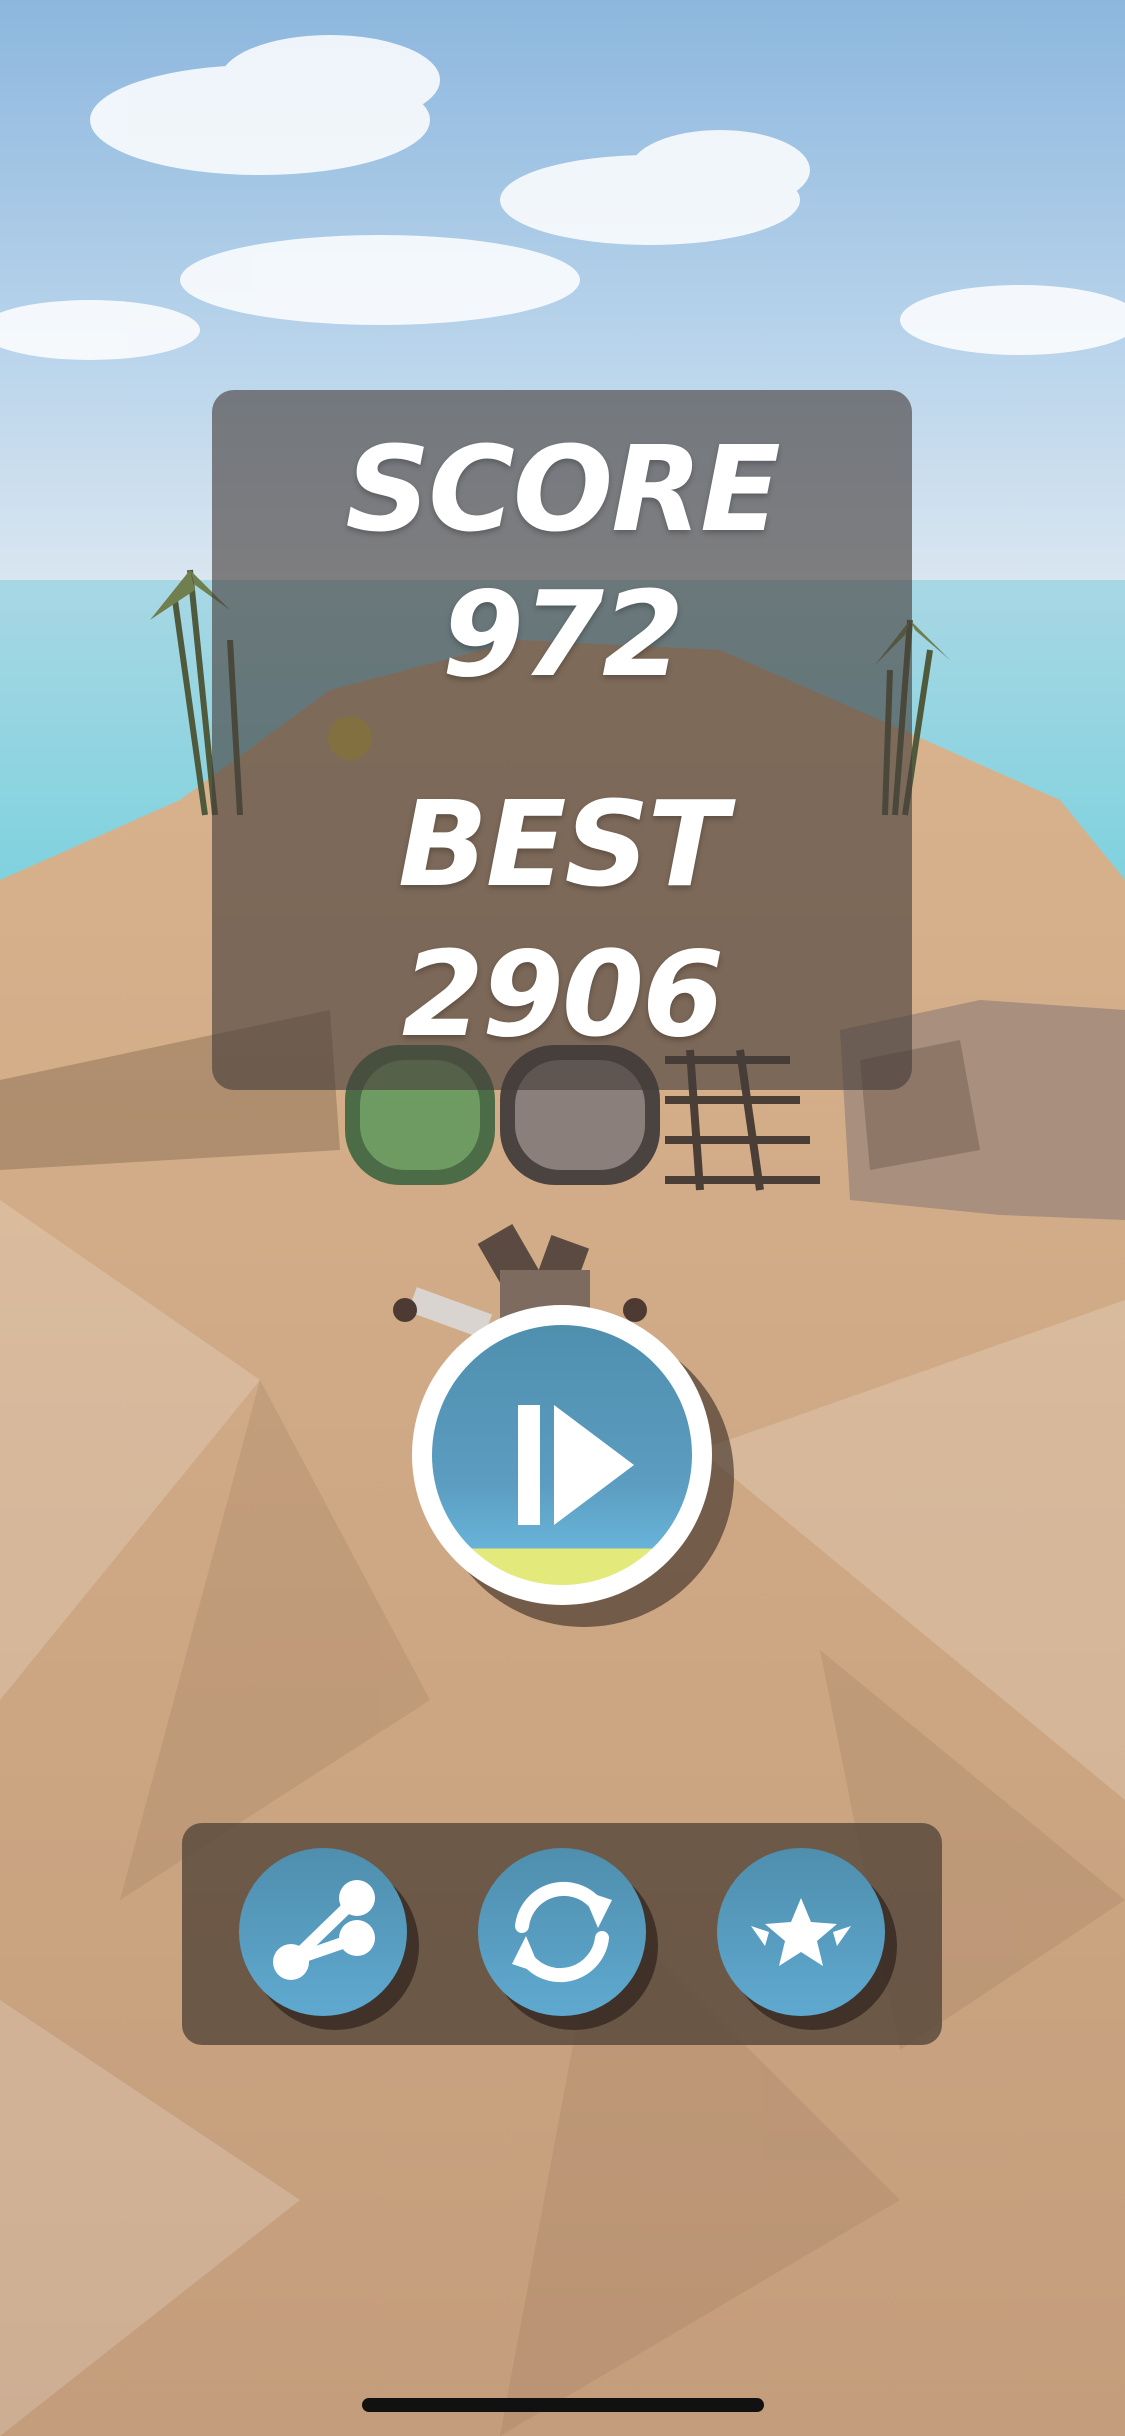  Describe the element at coordinates (801, 1932) in the screenshot. I see `star-icon` at that location.